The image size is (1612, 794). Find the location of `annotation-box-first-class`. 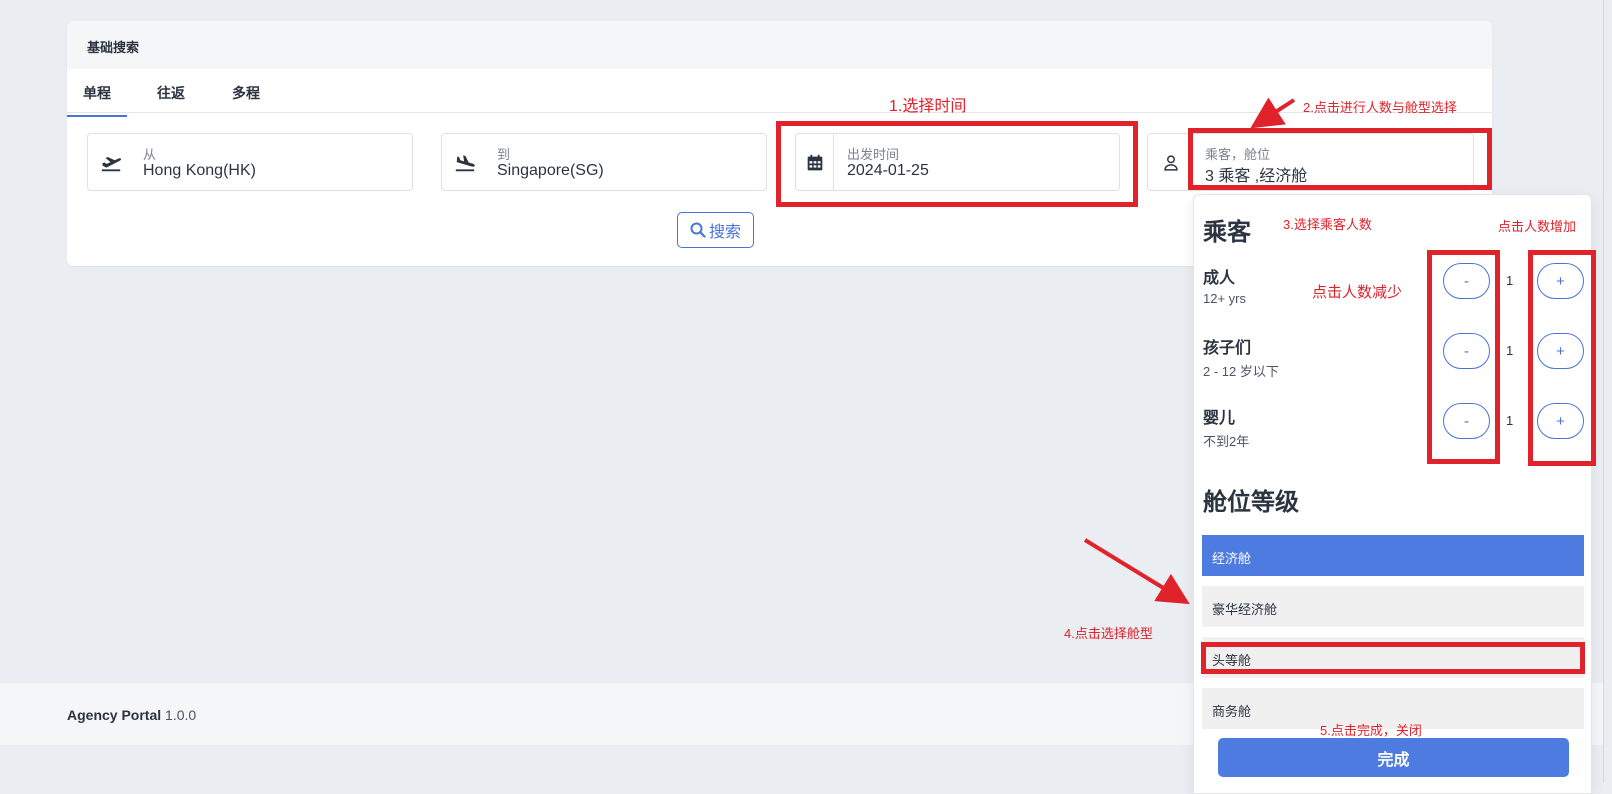

annotation-box-first-class is located at coordinates (1393, 658).